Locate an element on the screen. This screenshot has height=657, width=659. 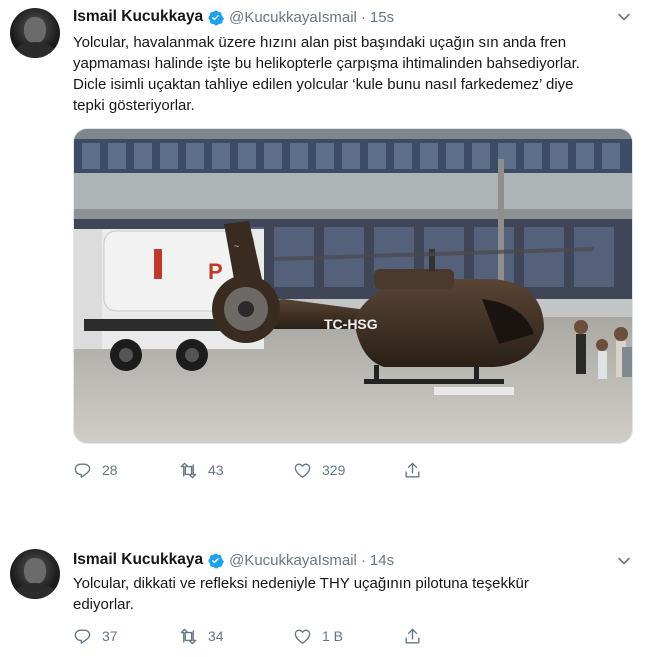
tweet-actions: 28 43 329 is located at coordinates (252, 470).